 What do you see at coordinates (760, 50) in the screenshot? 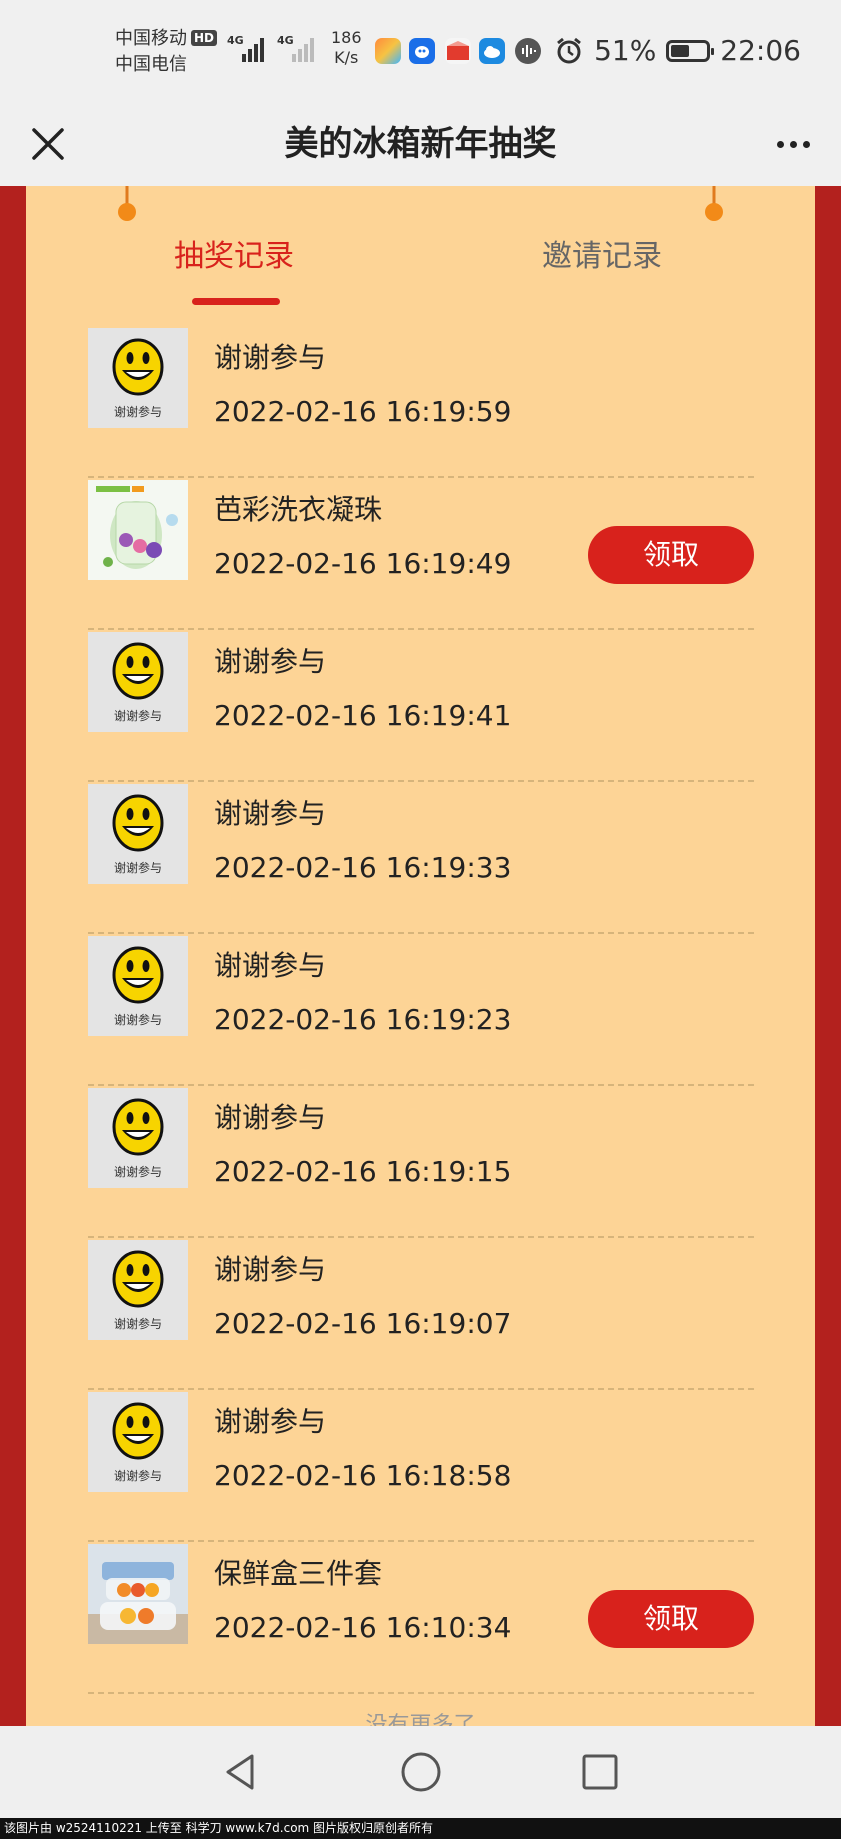
I see `clock: 22:06` at bounding box center [760, 50].